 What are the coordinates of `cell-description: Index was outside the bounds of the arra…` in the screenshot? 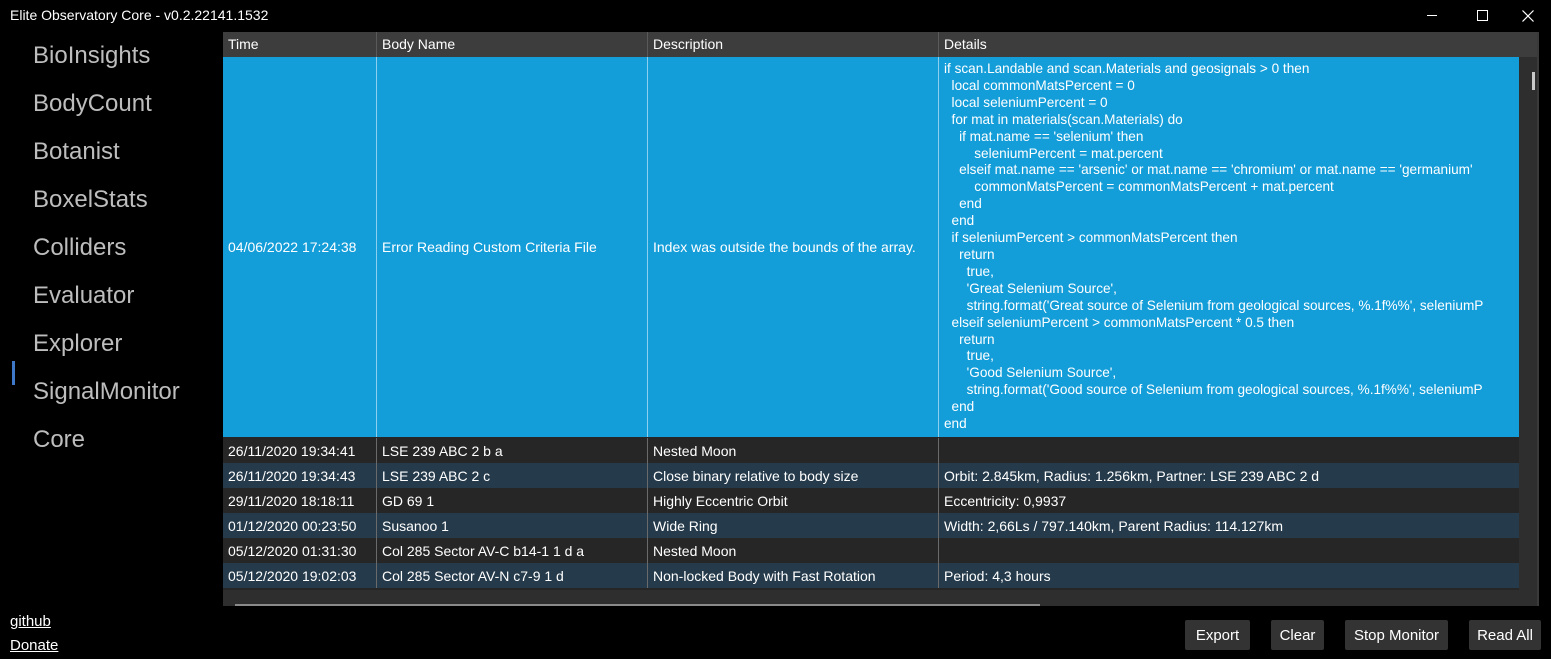 It's located at (793, 247).